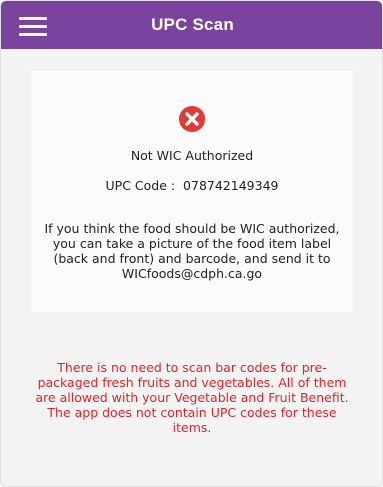  Describe the element at coordinates (192, 155) in the screenshot. I see `authorization-status: Not WIC Authorized` at that location.